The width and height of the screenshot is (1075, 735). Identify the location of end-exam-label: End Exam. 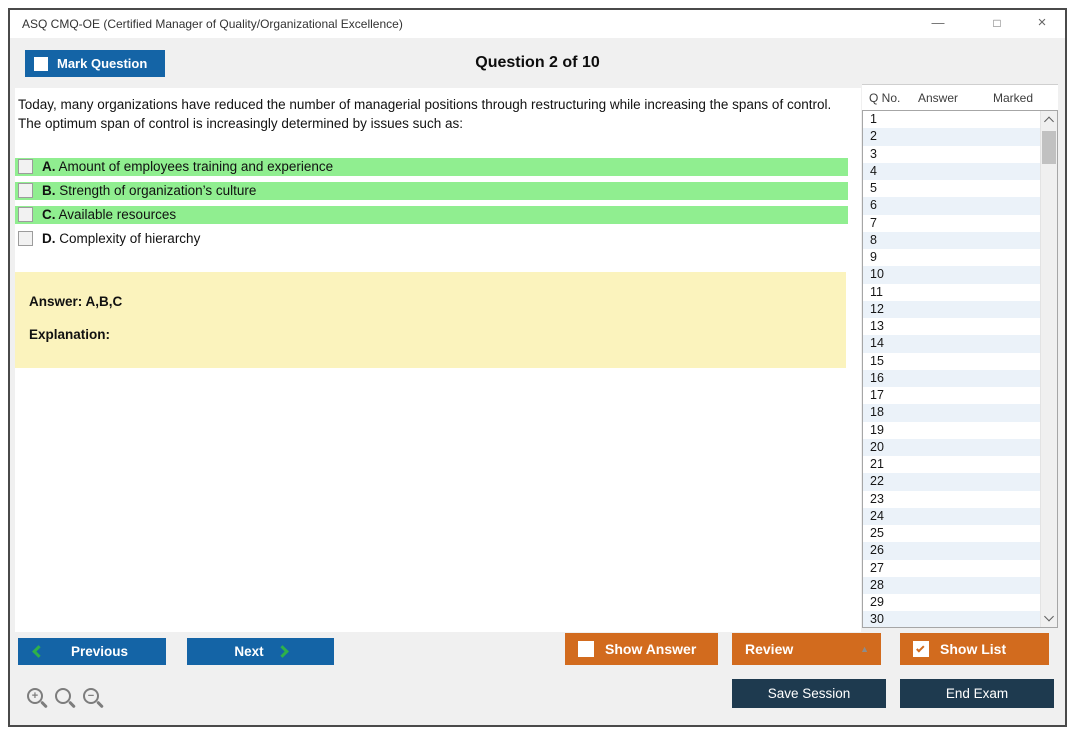
(977, 693).